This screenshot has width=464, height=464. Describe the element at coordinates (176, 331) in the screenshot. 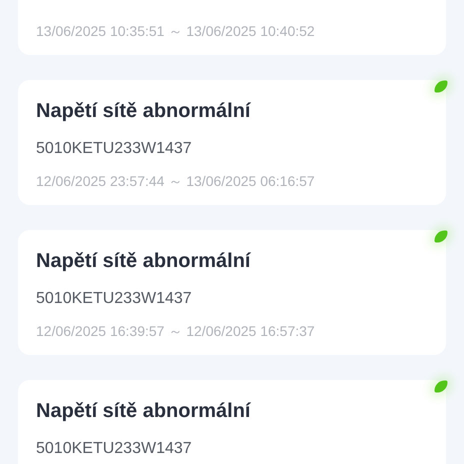

I see `time-range: 12/06/2025 16:39:57 ～ 12/06/2025 16:57:37` at that location.